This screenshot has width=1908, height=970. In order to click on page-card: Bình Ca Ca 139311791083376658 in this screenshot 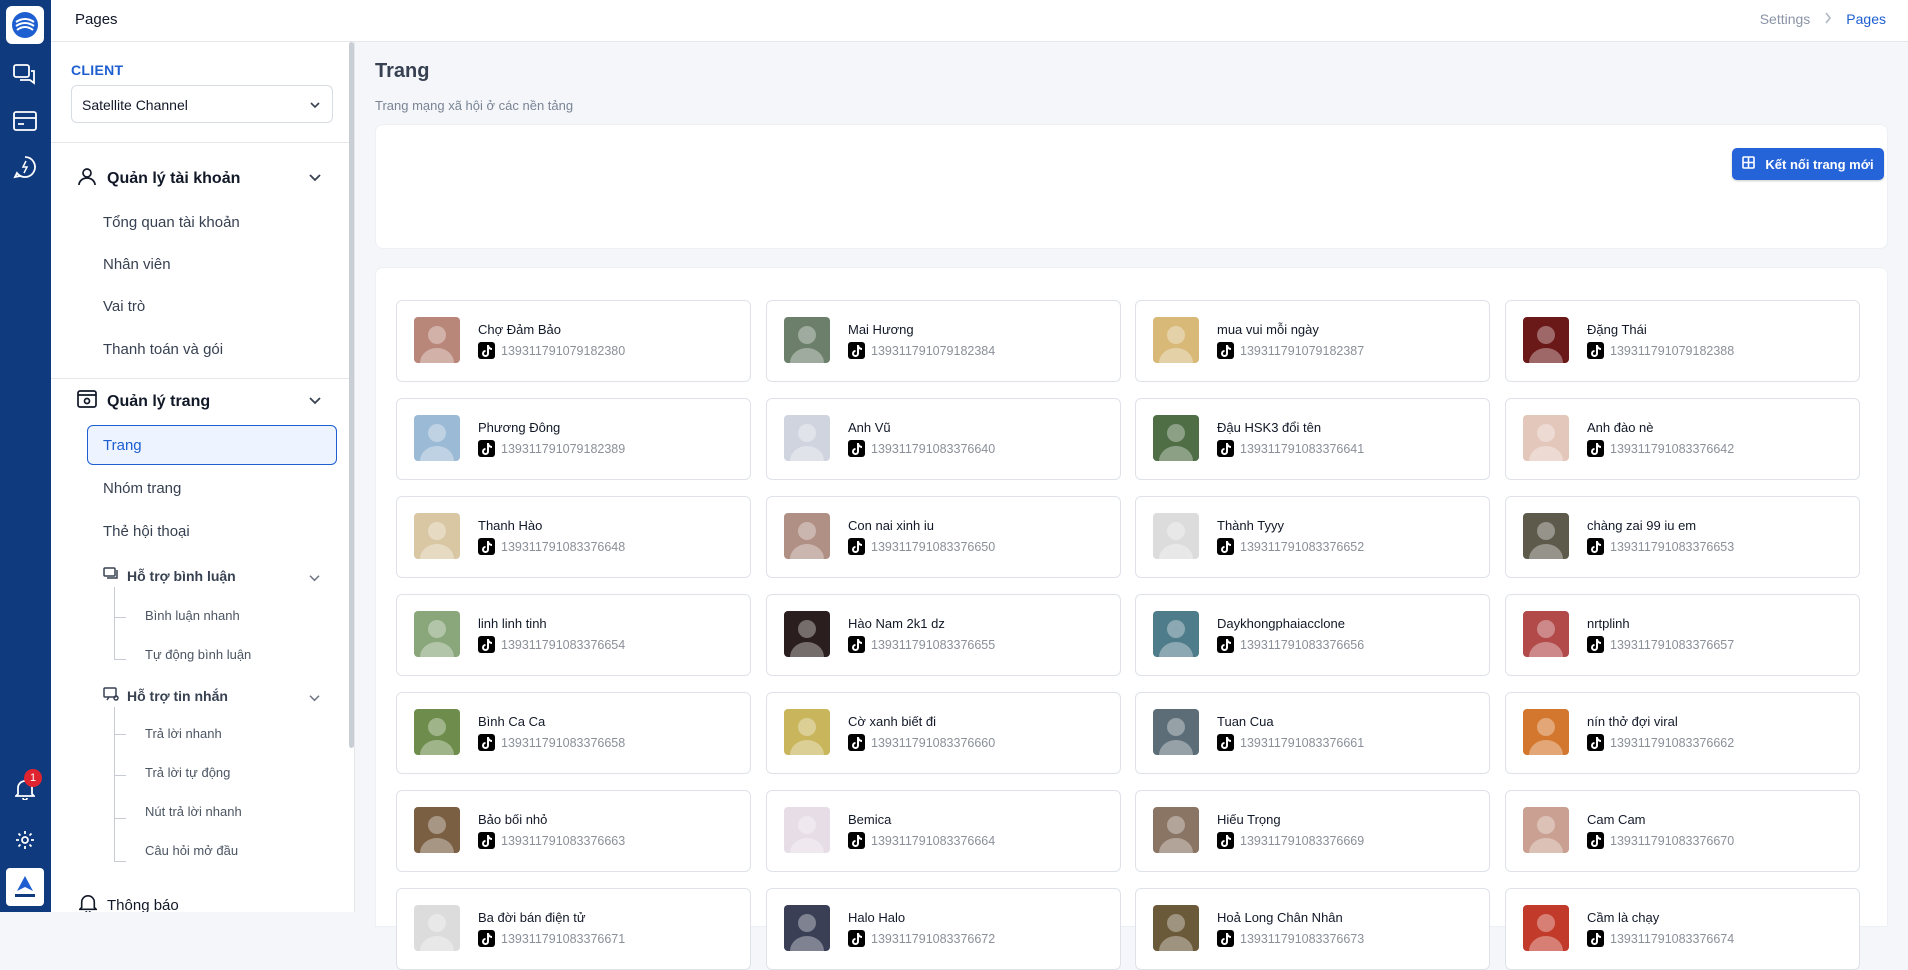, I will do `click(573, 733)`.